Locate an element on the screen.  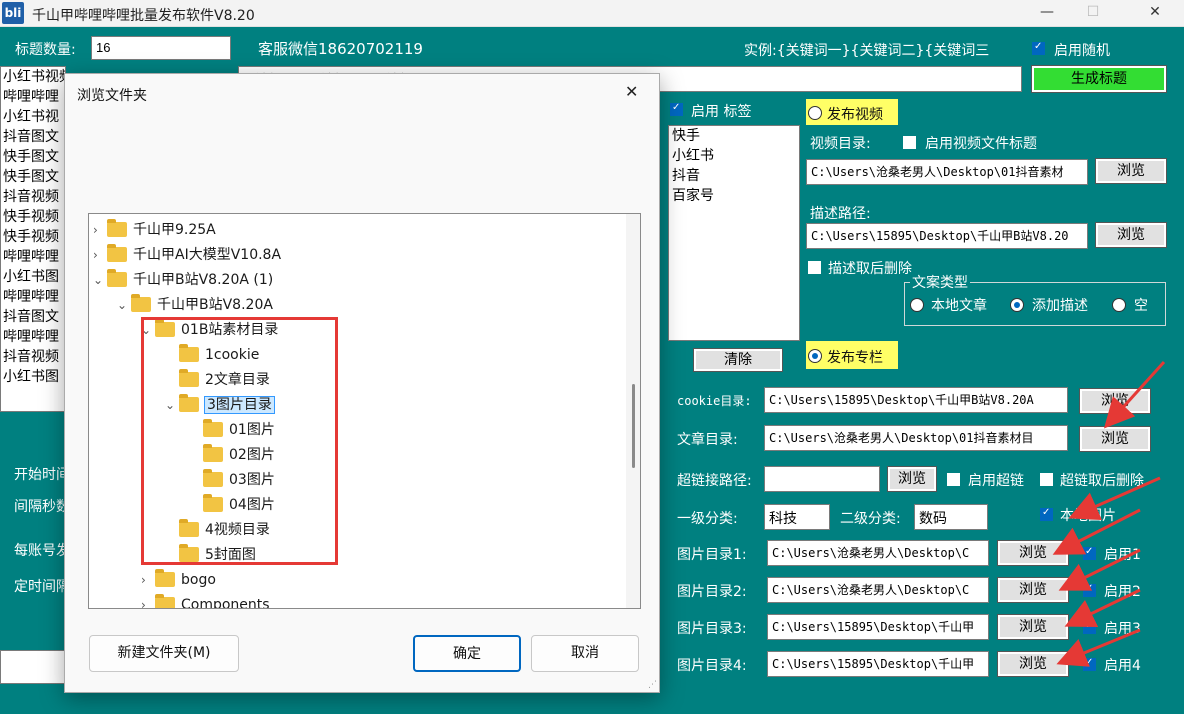
cancel-button: 取消 is located at coordinates (585, 653).